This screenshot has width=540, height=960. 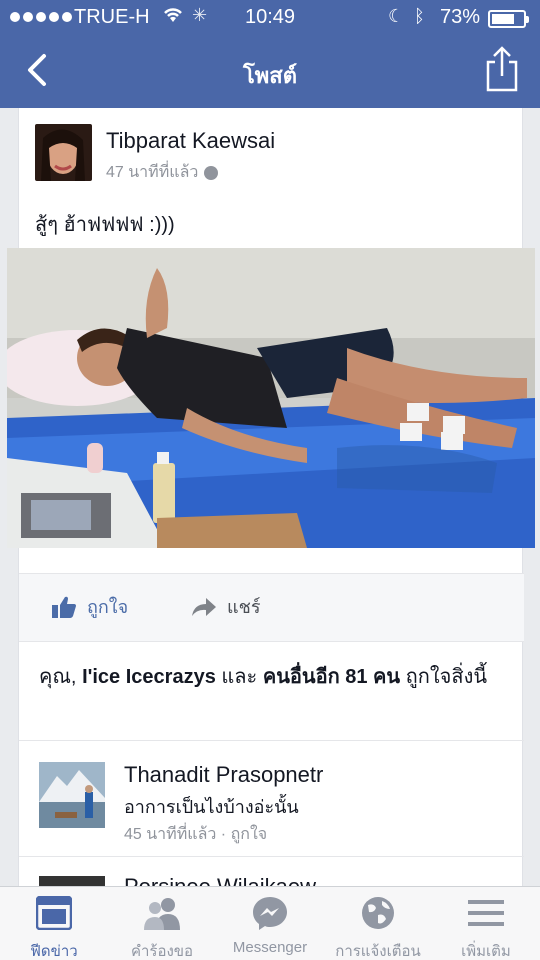 I want to click on menu-icon, so click(x=486, y=913).